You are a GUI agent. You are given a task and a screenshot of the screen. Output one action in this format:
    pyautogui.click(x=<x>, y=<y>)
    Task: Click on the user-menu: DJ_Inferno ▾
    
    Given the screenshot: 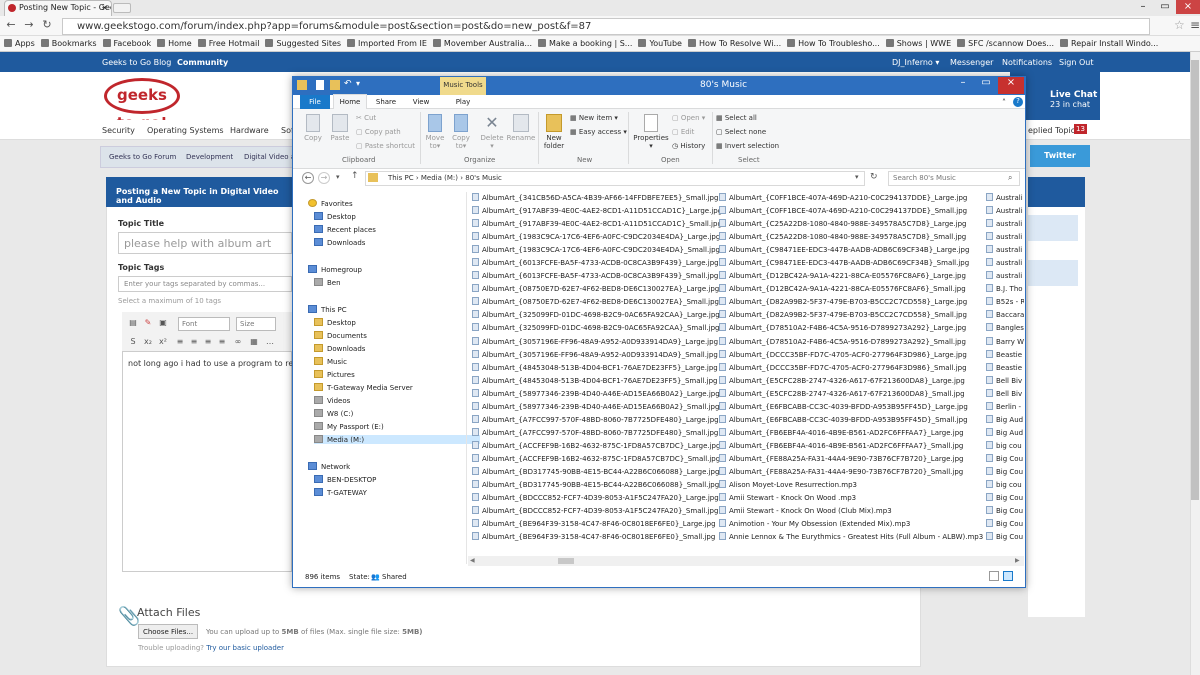 What is the action you would take?
    pyautogui.click(x=915, y=62)
    